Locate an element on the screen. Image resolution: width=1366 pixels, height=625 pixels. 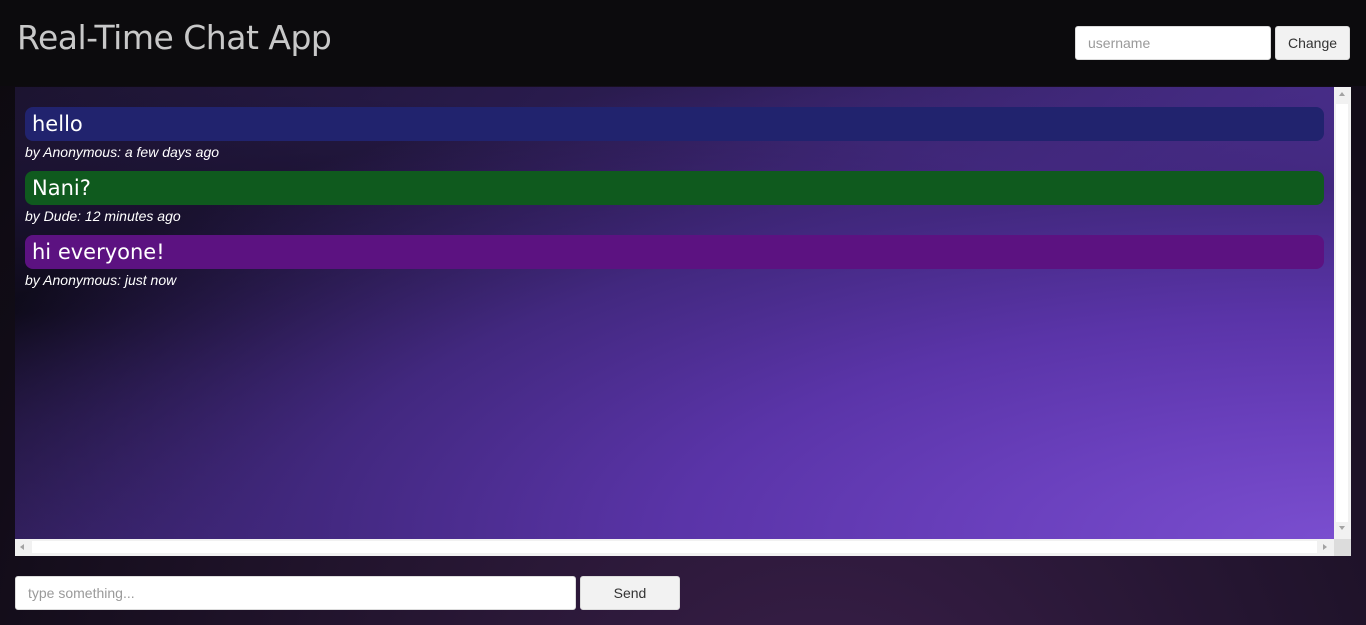
app-title: Real-Time Chat App is located at coordinates (174, 37).